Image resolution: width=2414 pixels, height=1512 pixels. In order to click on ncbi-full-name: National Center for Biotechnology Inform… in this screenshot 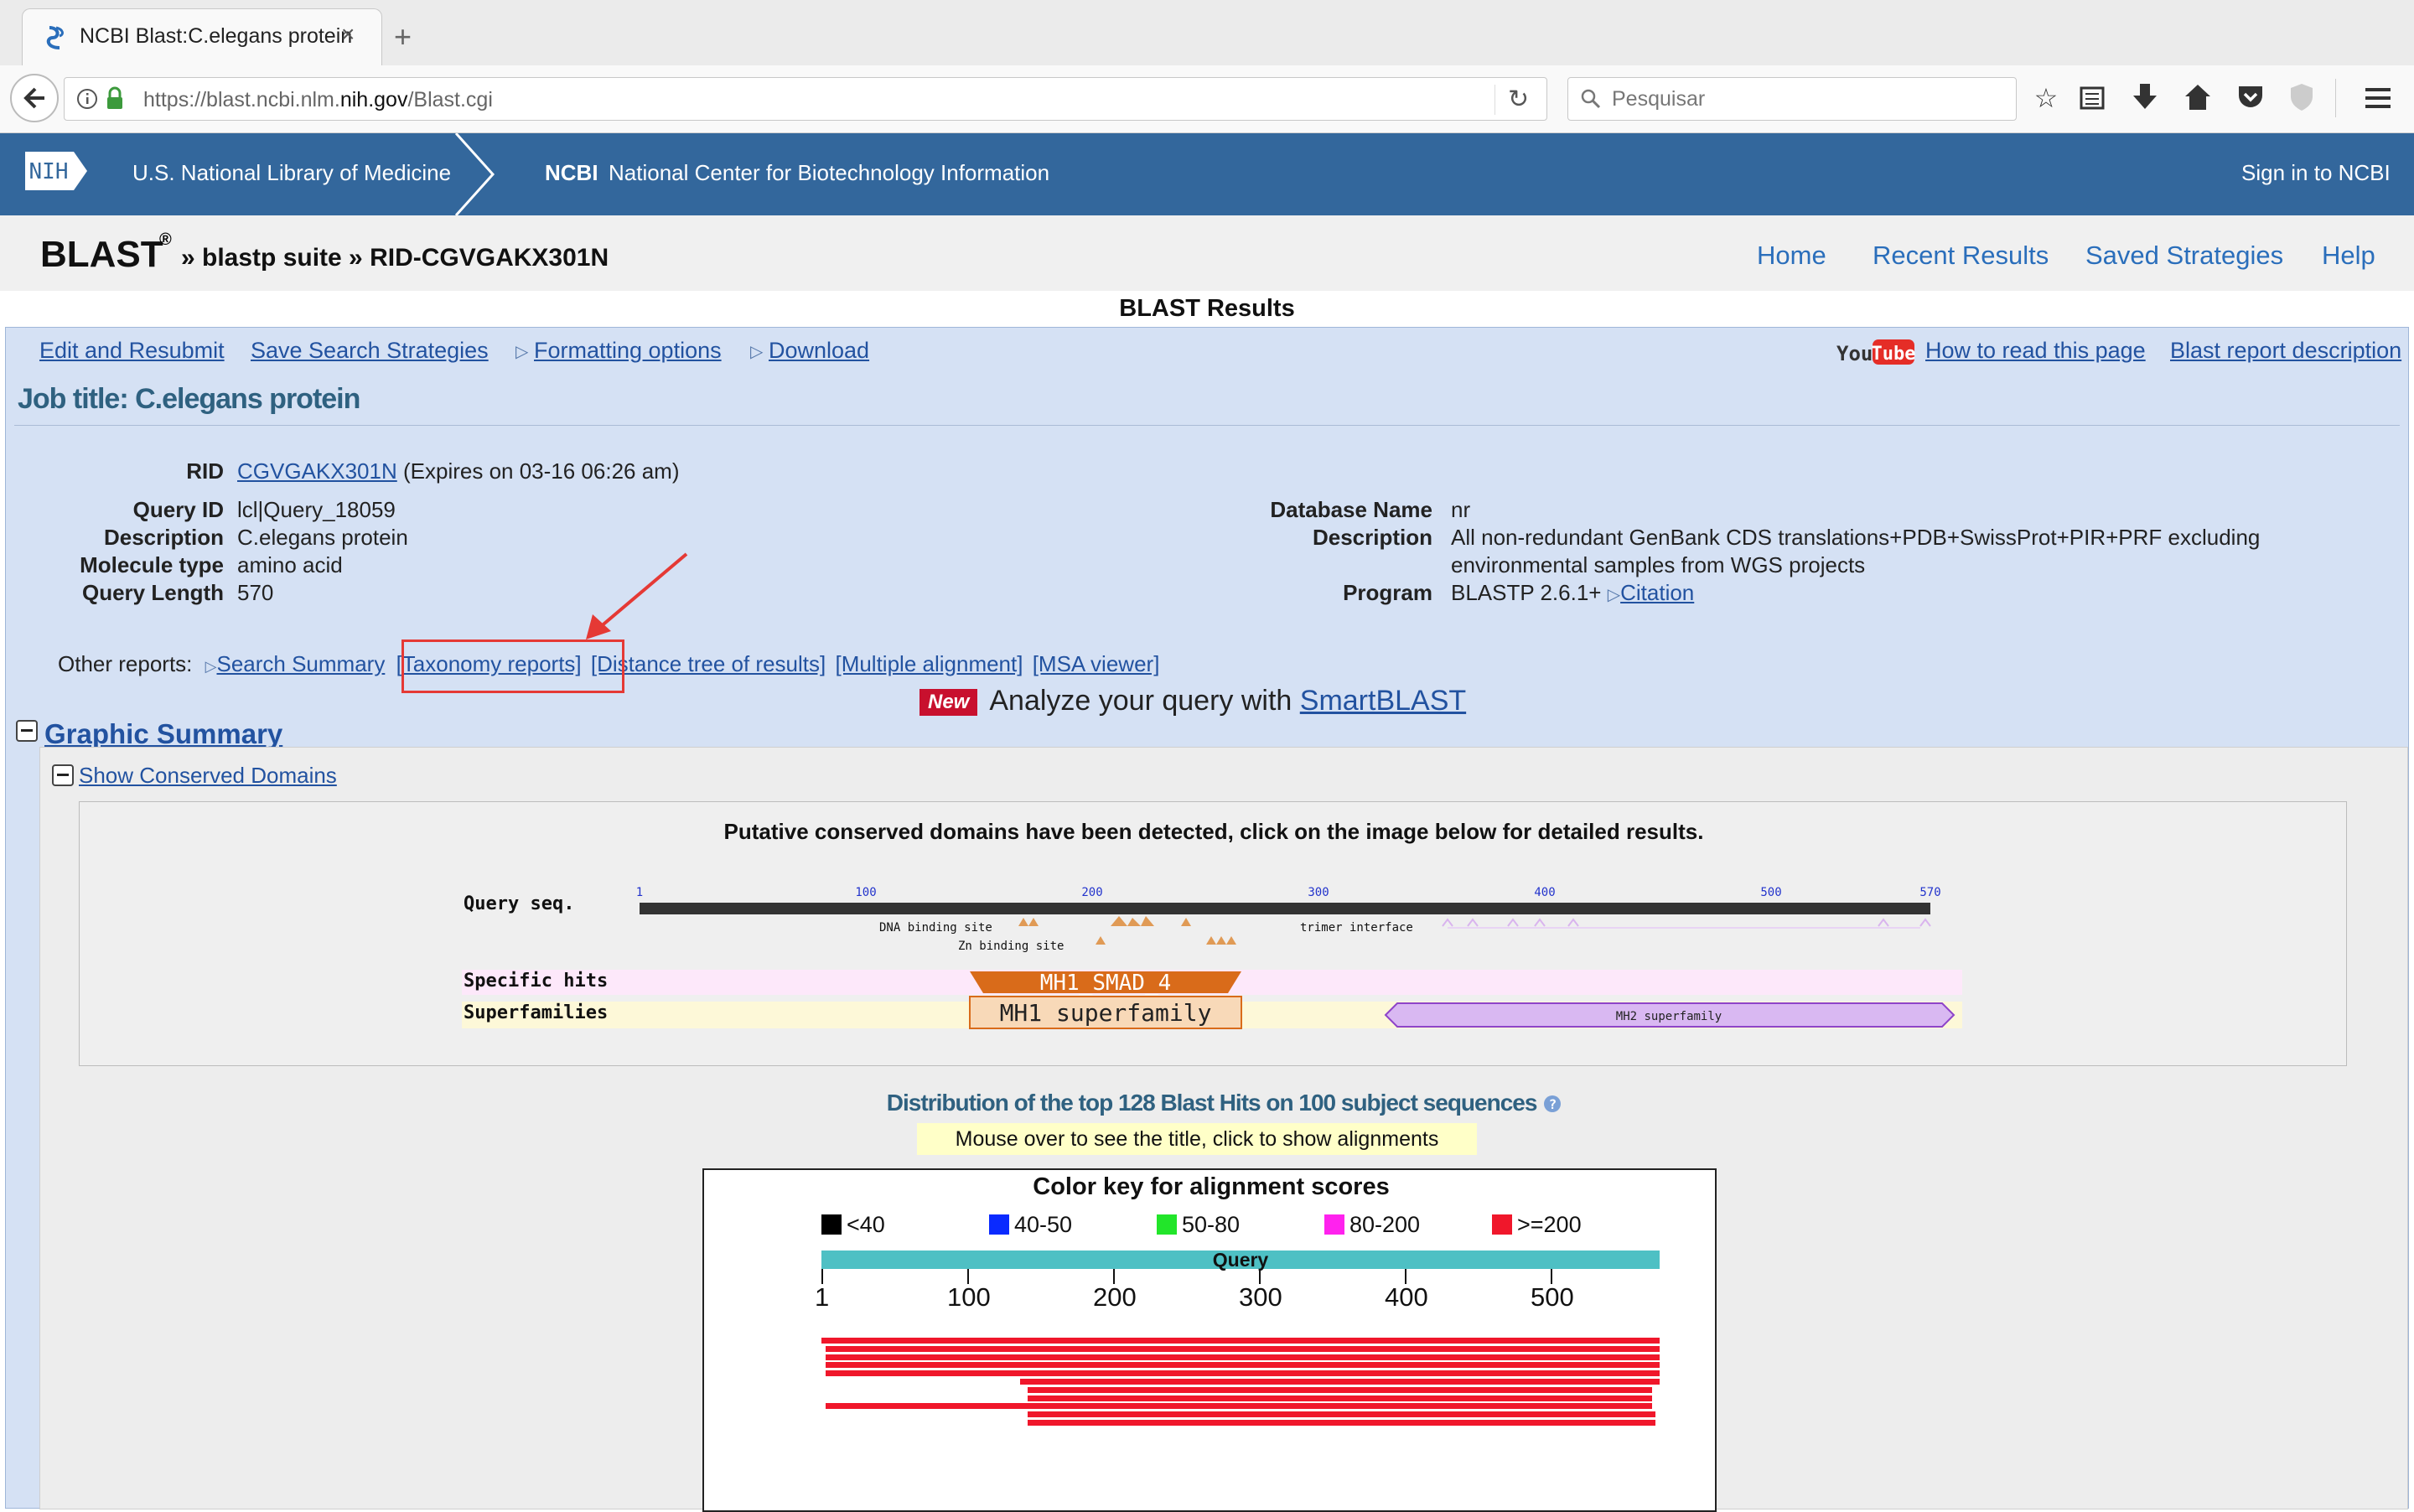, I will do `click(829, 173)`.